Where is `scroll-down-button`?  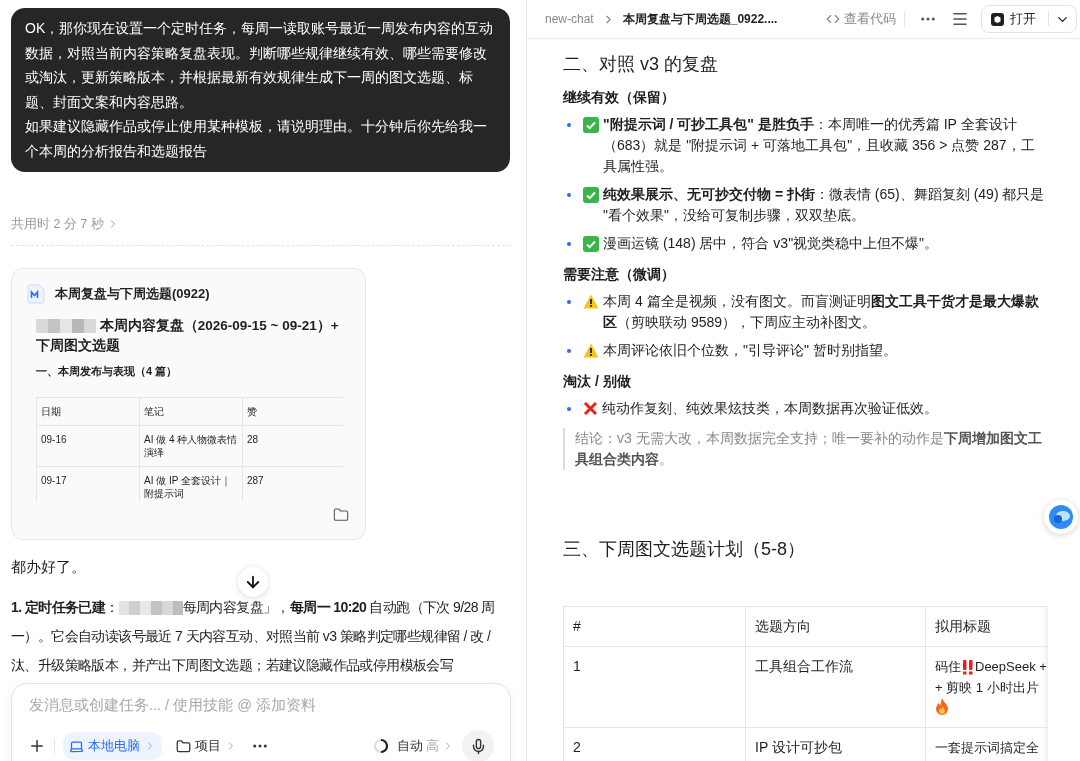 scroll-down-button is located at coordinates (253, 582).